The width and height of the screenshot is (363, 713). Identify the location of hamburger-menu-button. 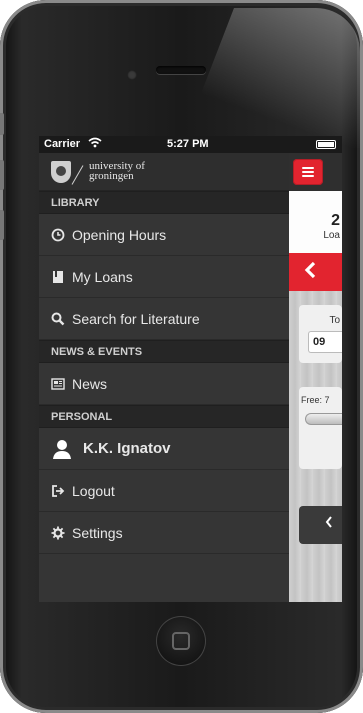
(308, 172).